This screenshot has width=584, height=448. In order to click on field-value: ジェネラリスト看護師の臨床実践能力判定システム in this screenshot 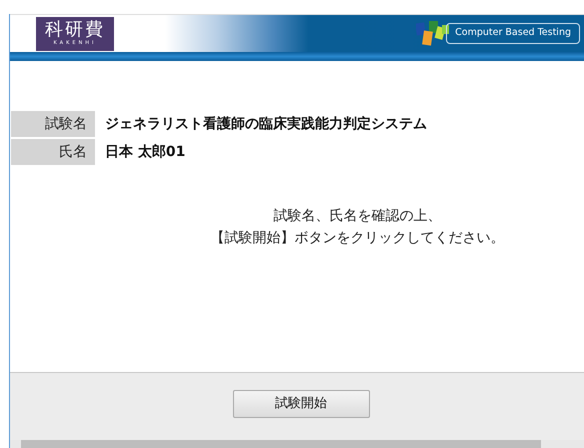, I will do `click(265, 124)`.